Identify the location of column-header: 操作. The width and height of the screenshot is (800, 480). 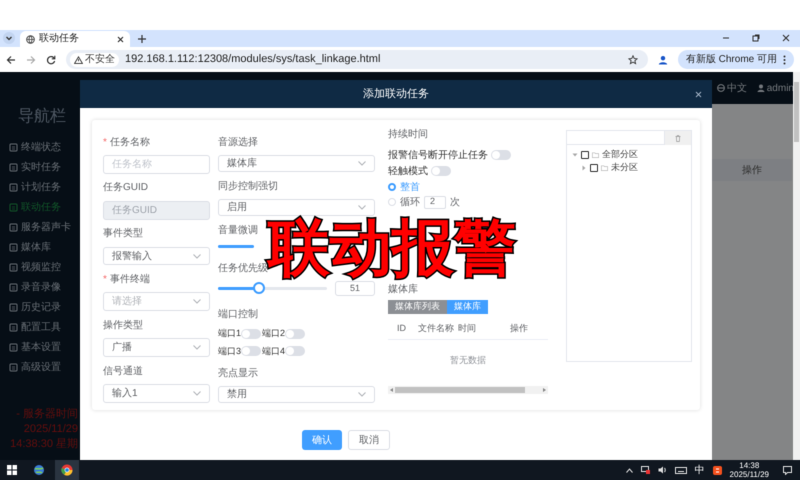
(519, 328).